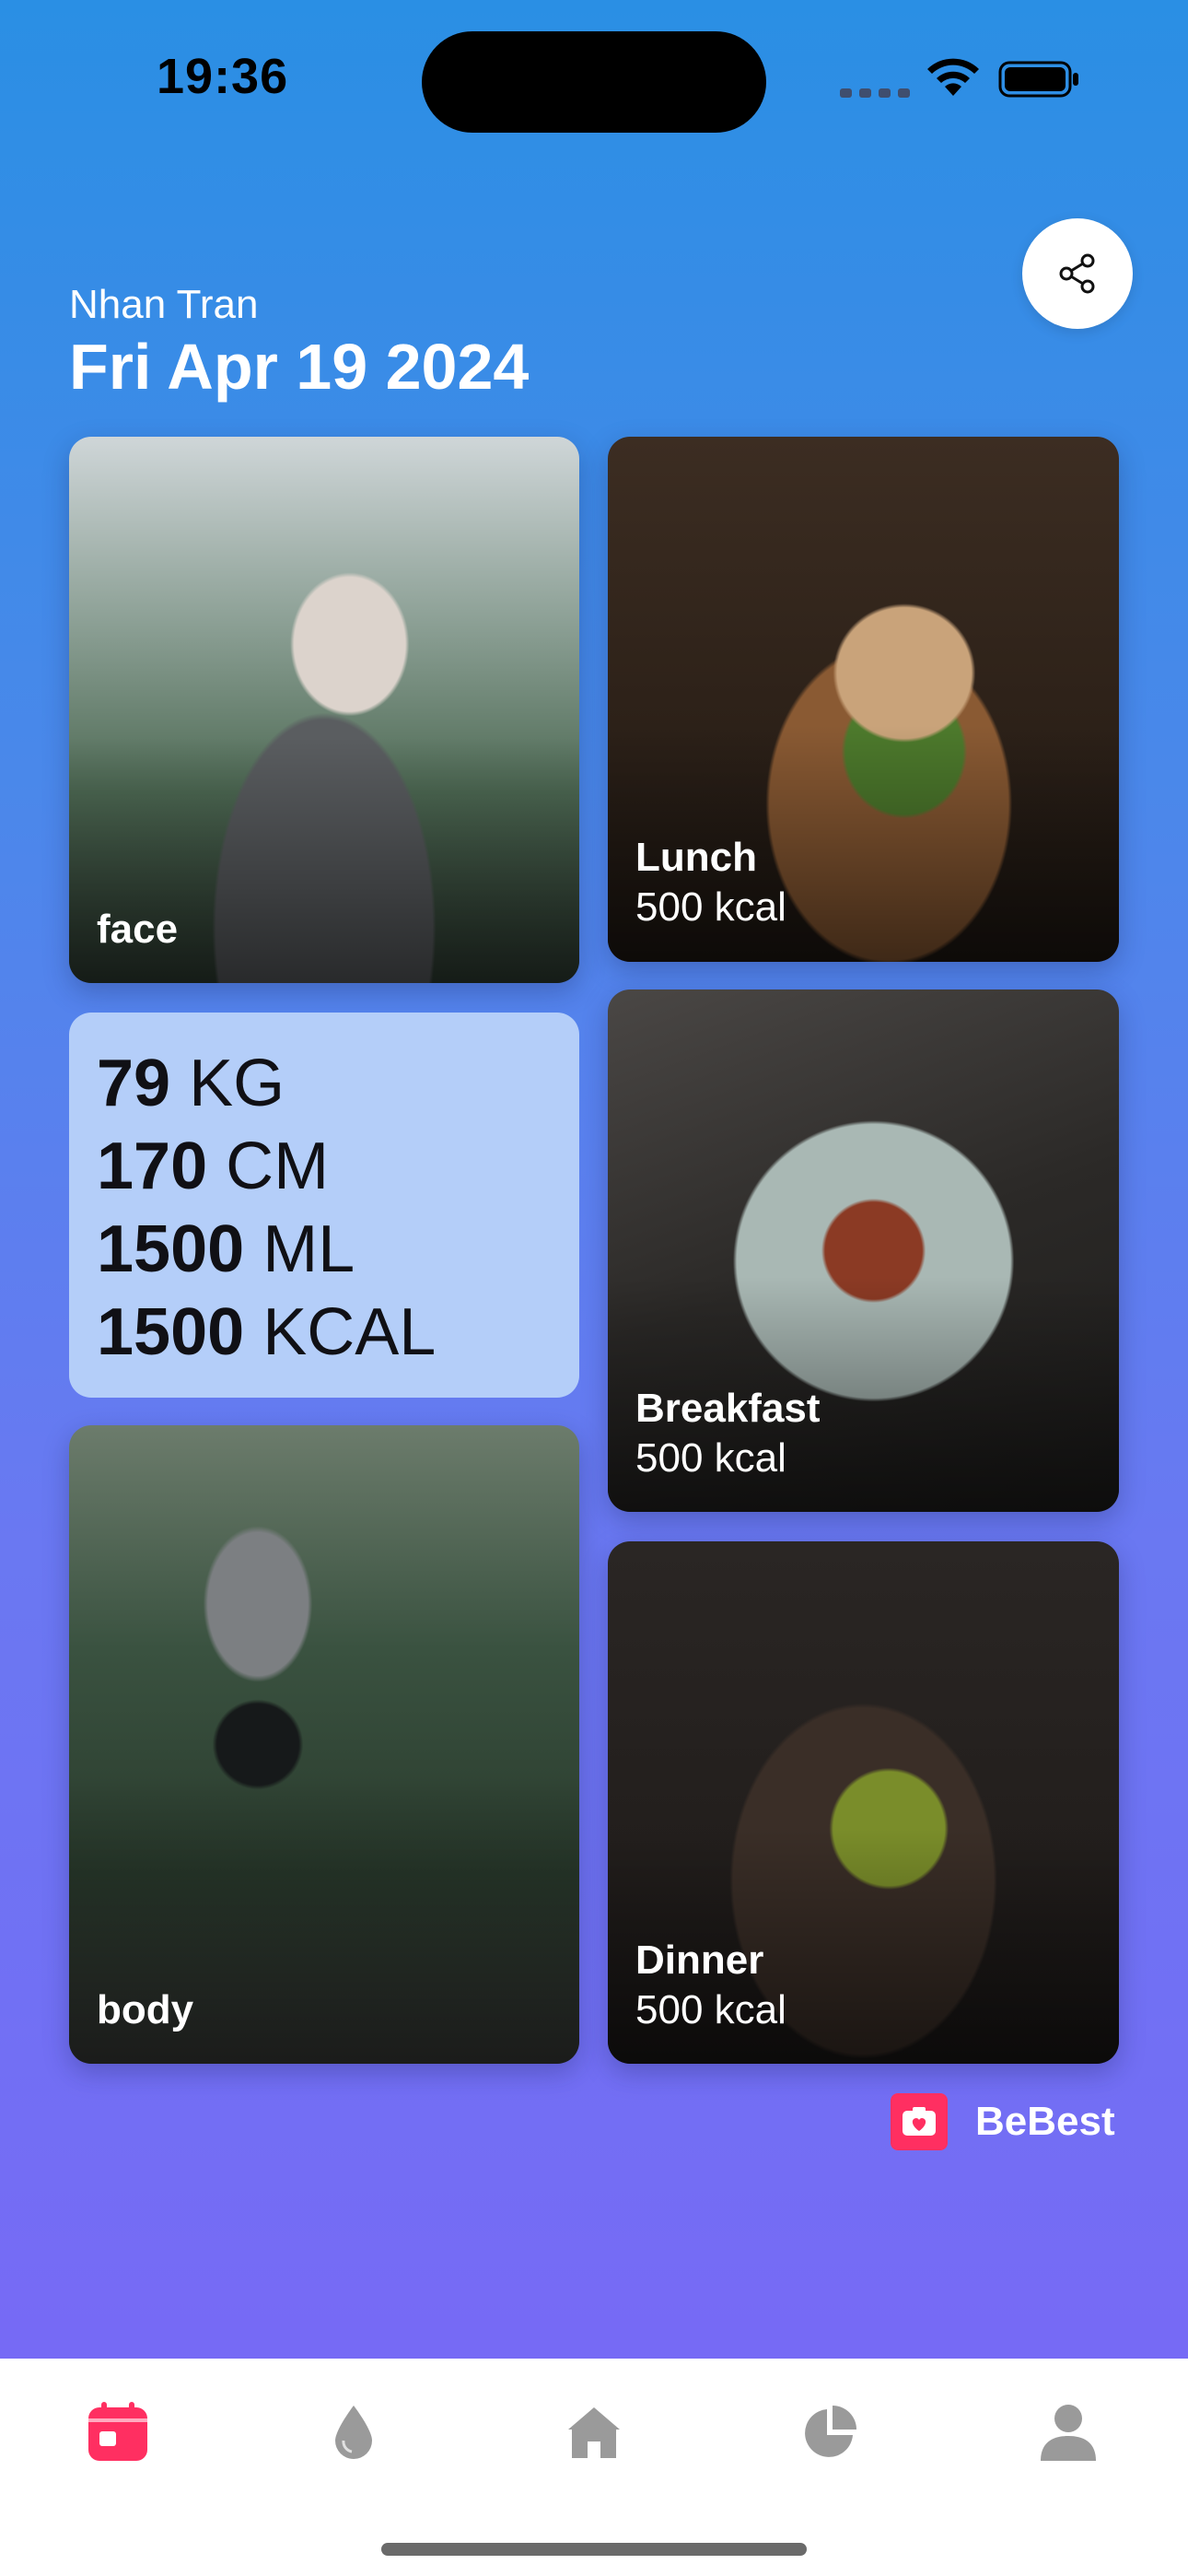 The width and height of the screenshot is (1188, 2576). I want to click on stats-summary-card: 79 KG 170 CM 1500 ML 1500 KCAL, so click(324, 1205).